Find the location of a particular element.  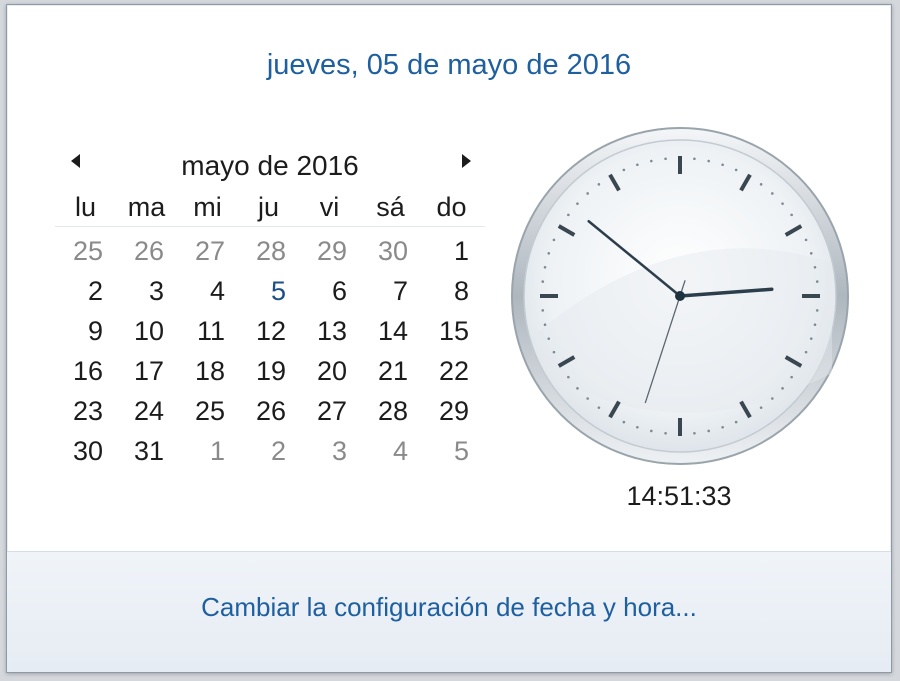

calendar-day: 7 is located at coordinates (390, 291).